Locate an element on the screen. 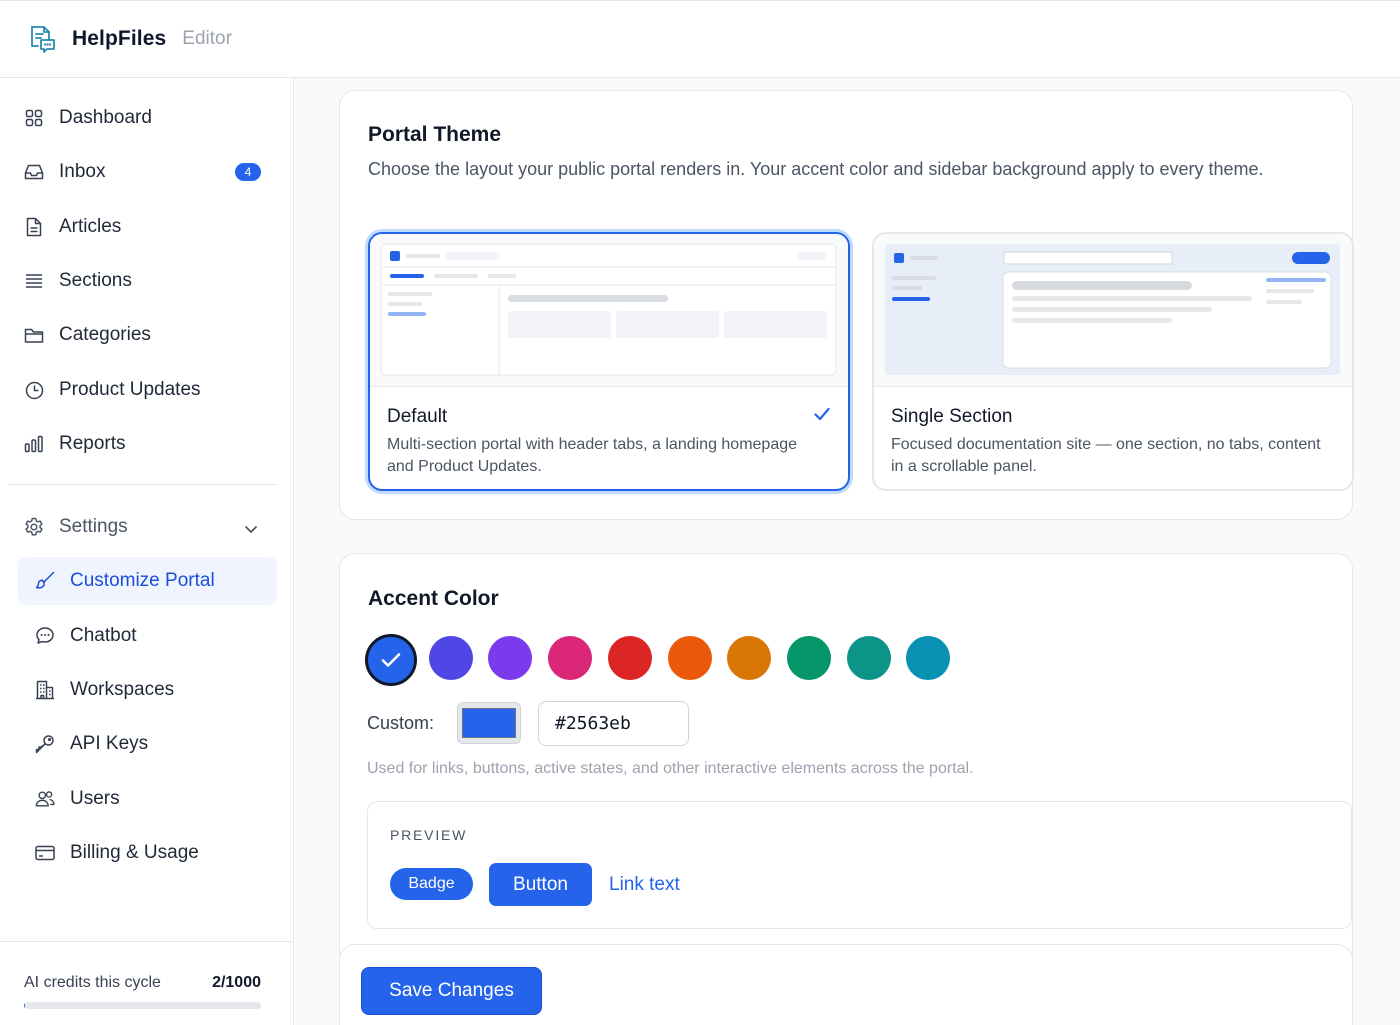 The height and width of the screenshot is (1025, 1400). sidebar-item-label: Articles is located at coordinates (90, 226).